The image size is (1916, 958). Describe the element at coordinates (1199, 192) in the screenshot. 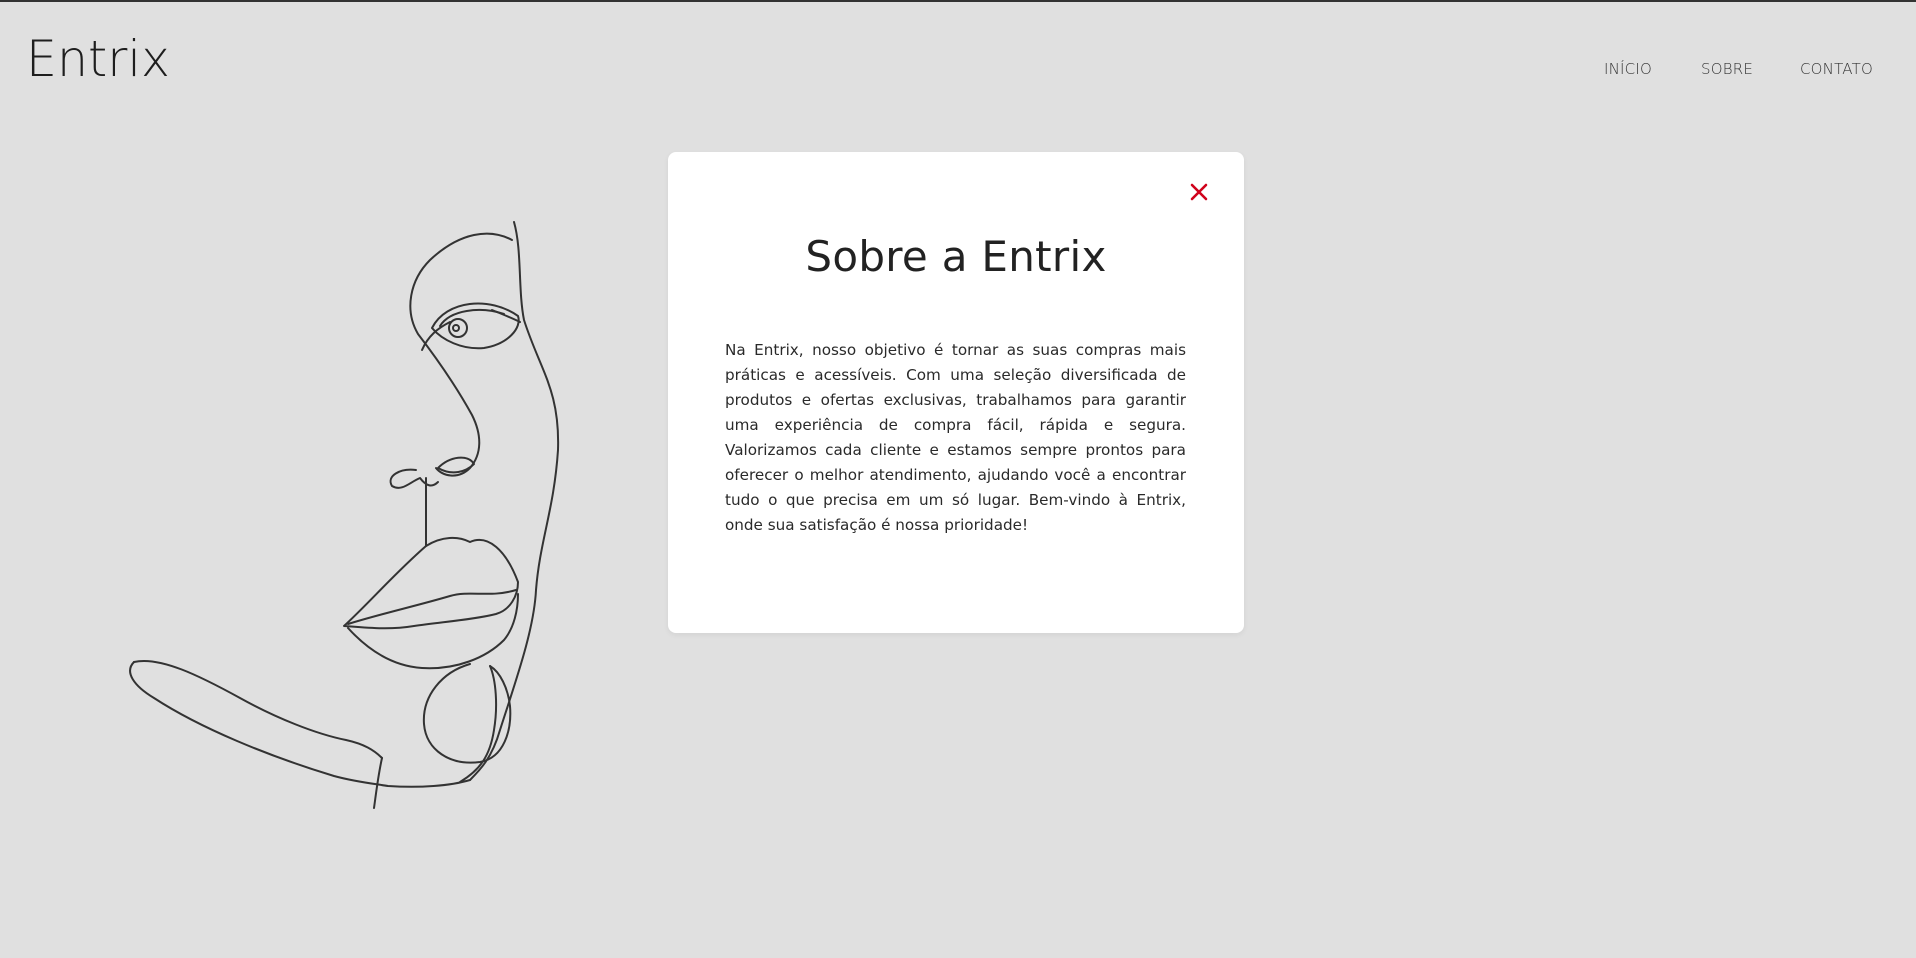

I see `close-icon` at that location.